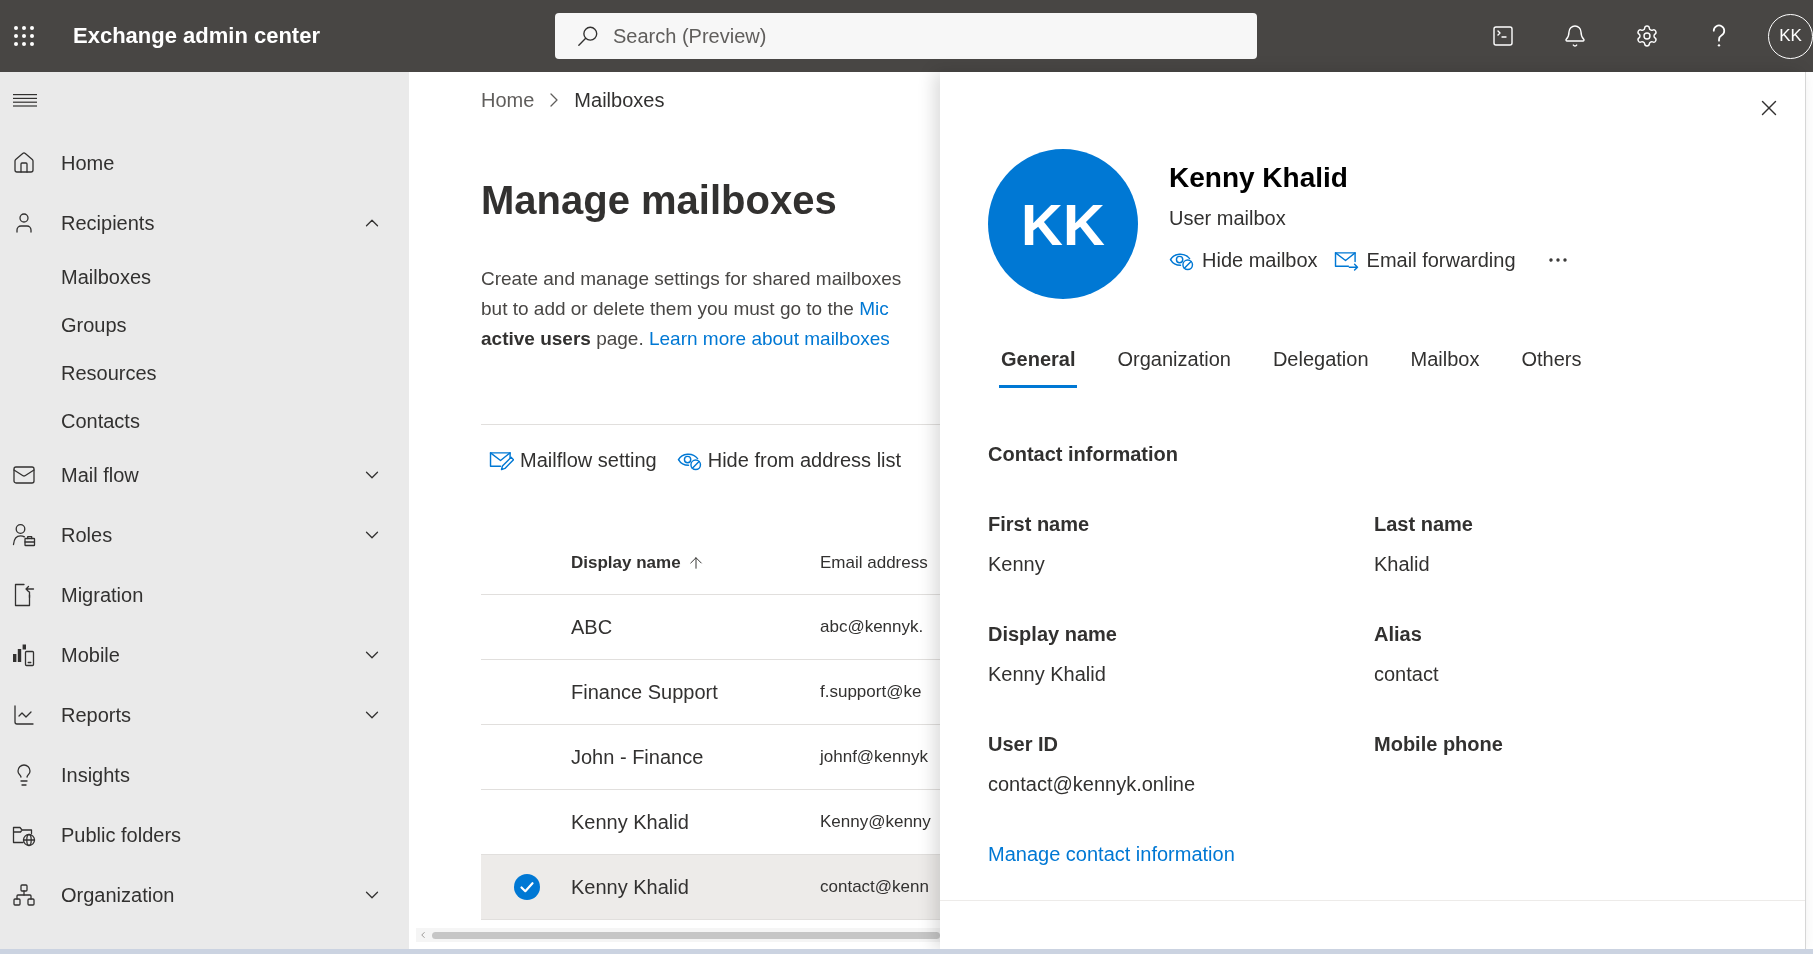 The image size is (1813, 954). I want to click on search-field: Search (Preview), so click(906, 36).